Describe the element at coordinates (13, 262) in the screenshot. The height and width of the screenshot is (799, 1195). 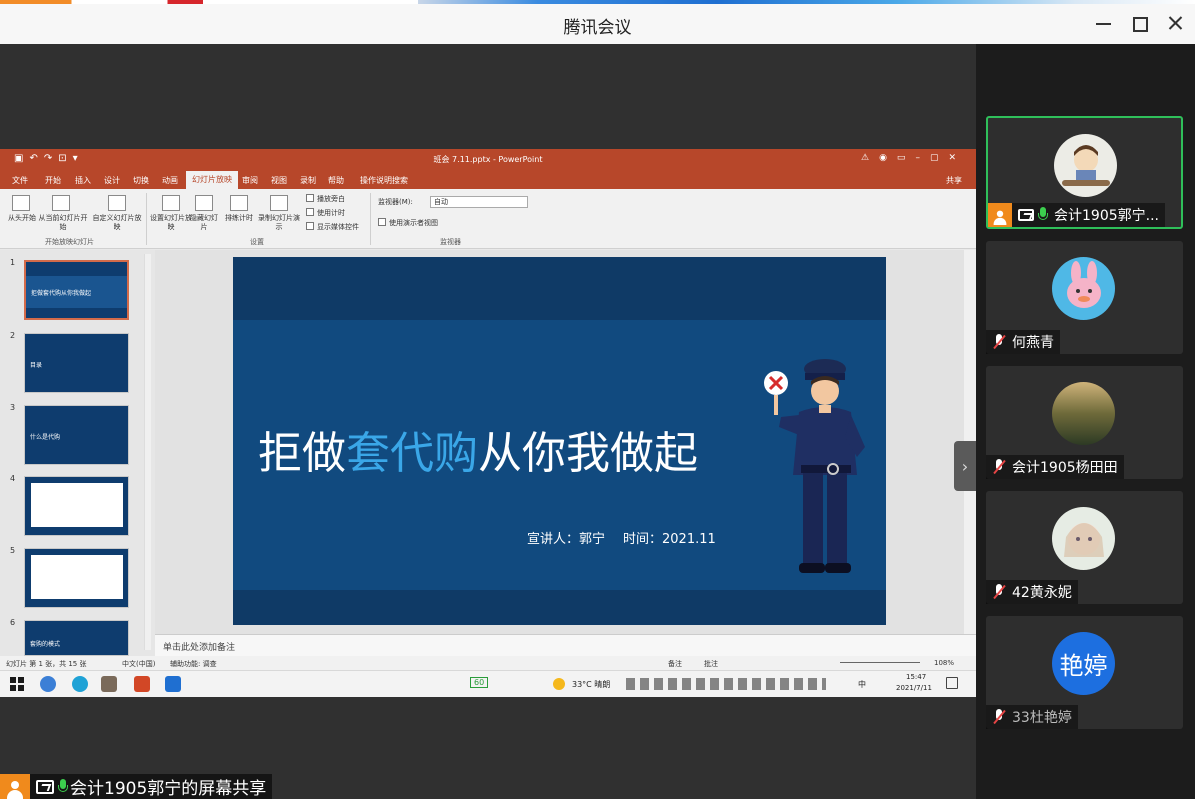
I see `thumb-number: 1` at that location.